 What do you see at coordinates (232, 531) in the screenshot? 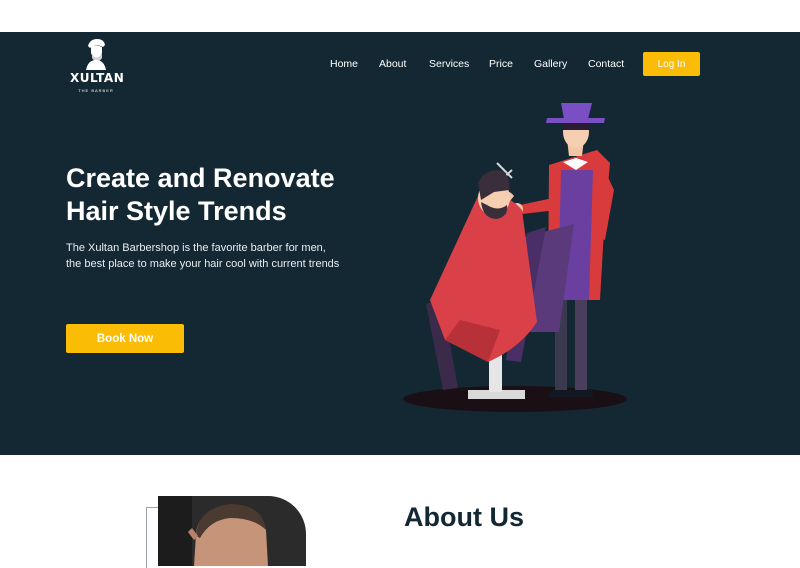
I see `about-photo` at bounding box center [232, 531].